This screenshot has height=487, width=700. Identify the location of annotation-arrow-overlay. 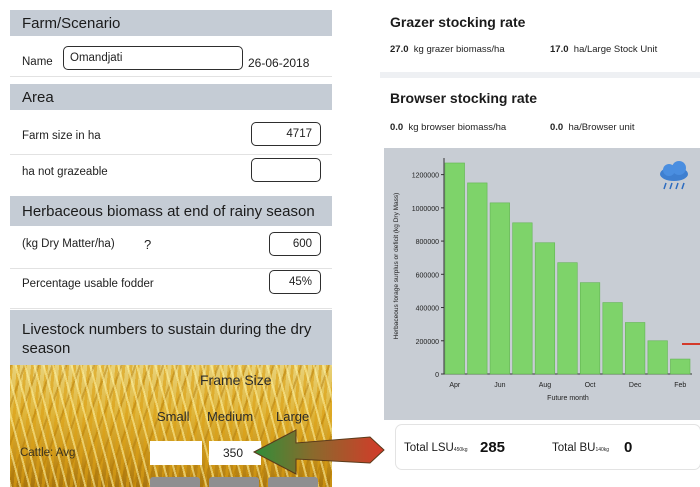
(318, 452).